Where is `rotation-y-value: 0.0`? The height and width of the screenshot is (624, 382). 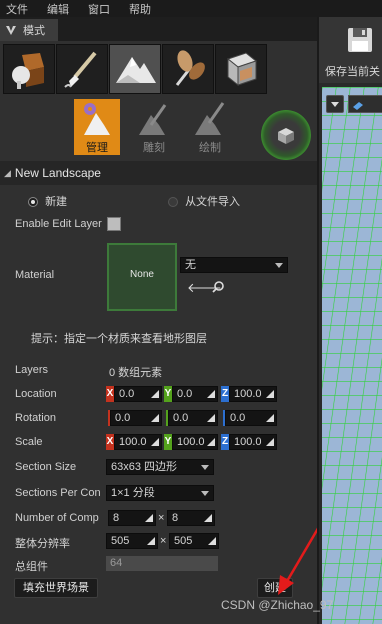 rotation-y-value: 0.0 is located at coordinates (181, 418).